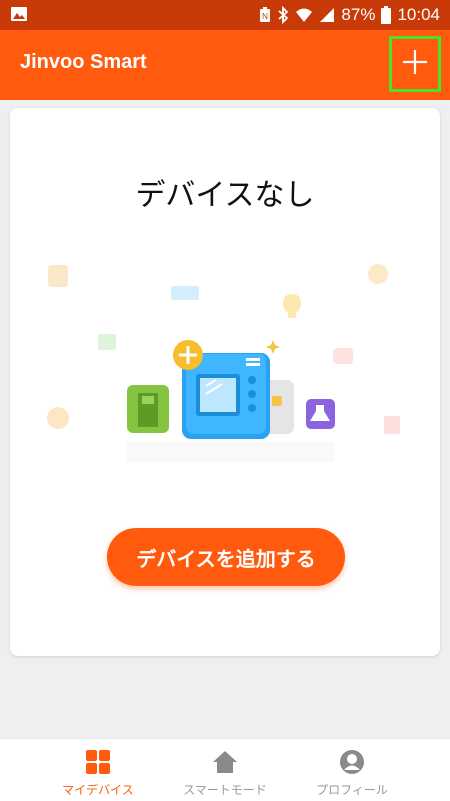 The image size is (450, 801). I want to click on faded-box-icon, so click(392, 425).